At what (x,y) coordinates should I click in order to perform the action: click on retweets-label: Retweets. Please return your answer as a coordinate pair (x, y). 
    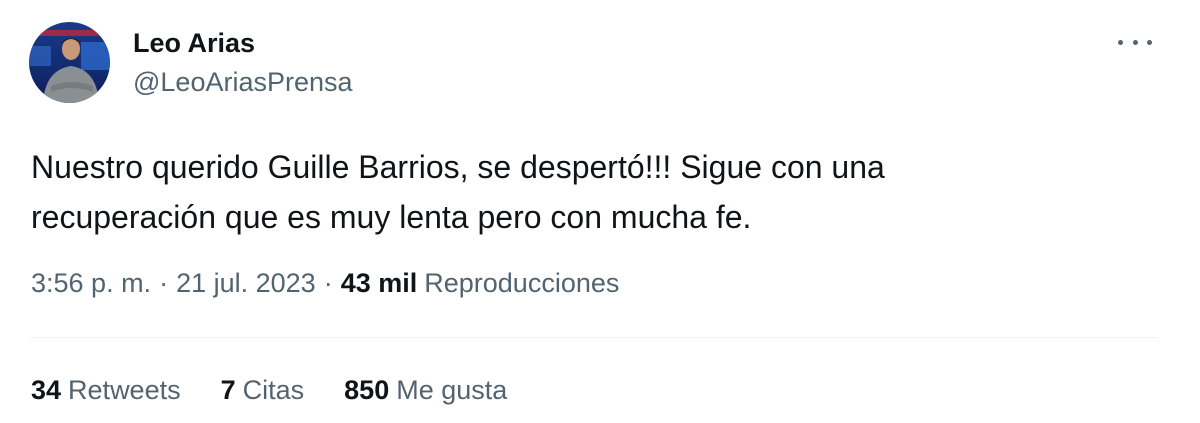
    Looking at the image, I should click on (124, 390).